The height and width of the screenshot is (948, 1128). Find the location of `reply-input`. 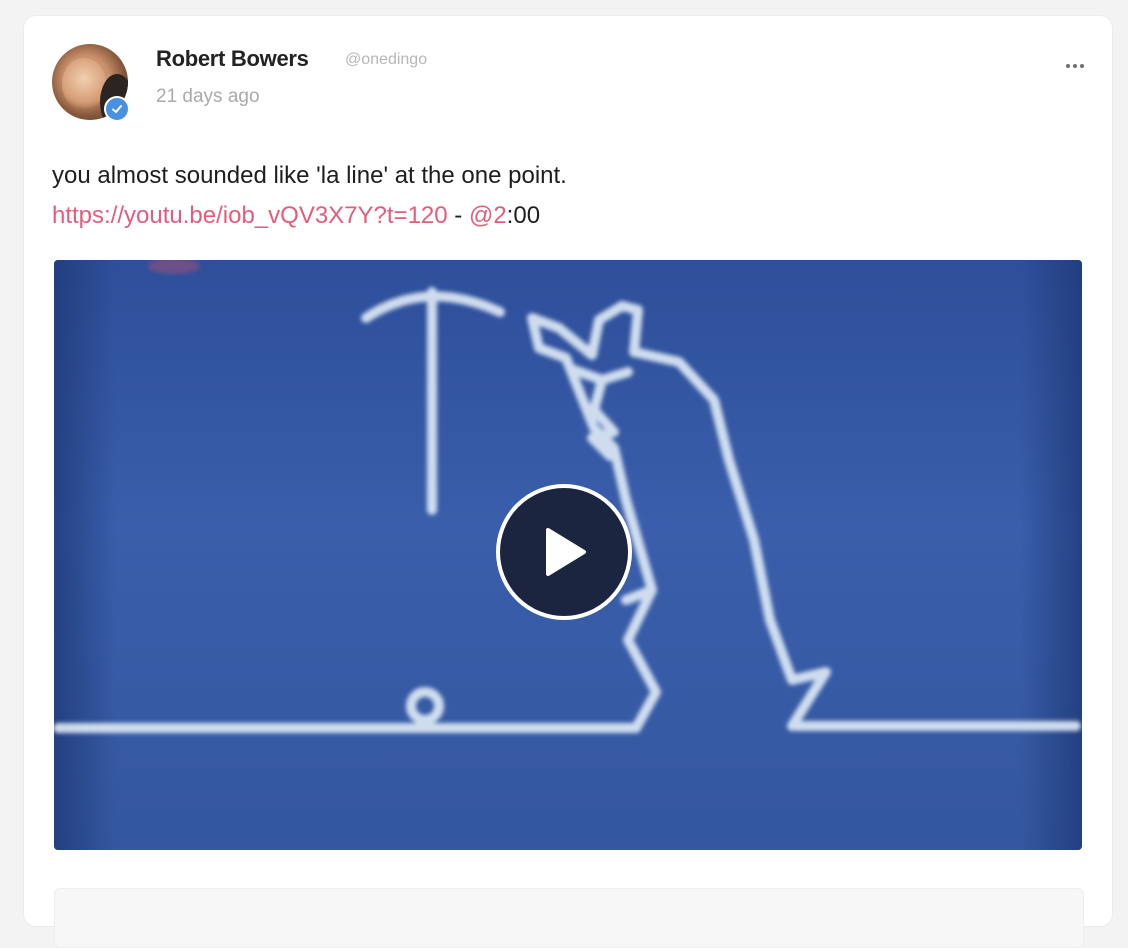

reply-input is located at coordinates (569, 918).